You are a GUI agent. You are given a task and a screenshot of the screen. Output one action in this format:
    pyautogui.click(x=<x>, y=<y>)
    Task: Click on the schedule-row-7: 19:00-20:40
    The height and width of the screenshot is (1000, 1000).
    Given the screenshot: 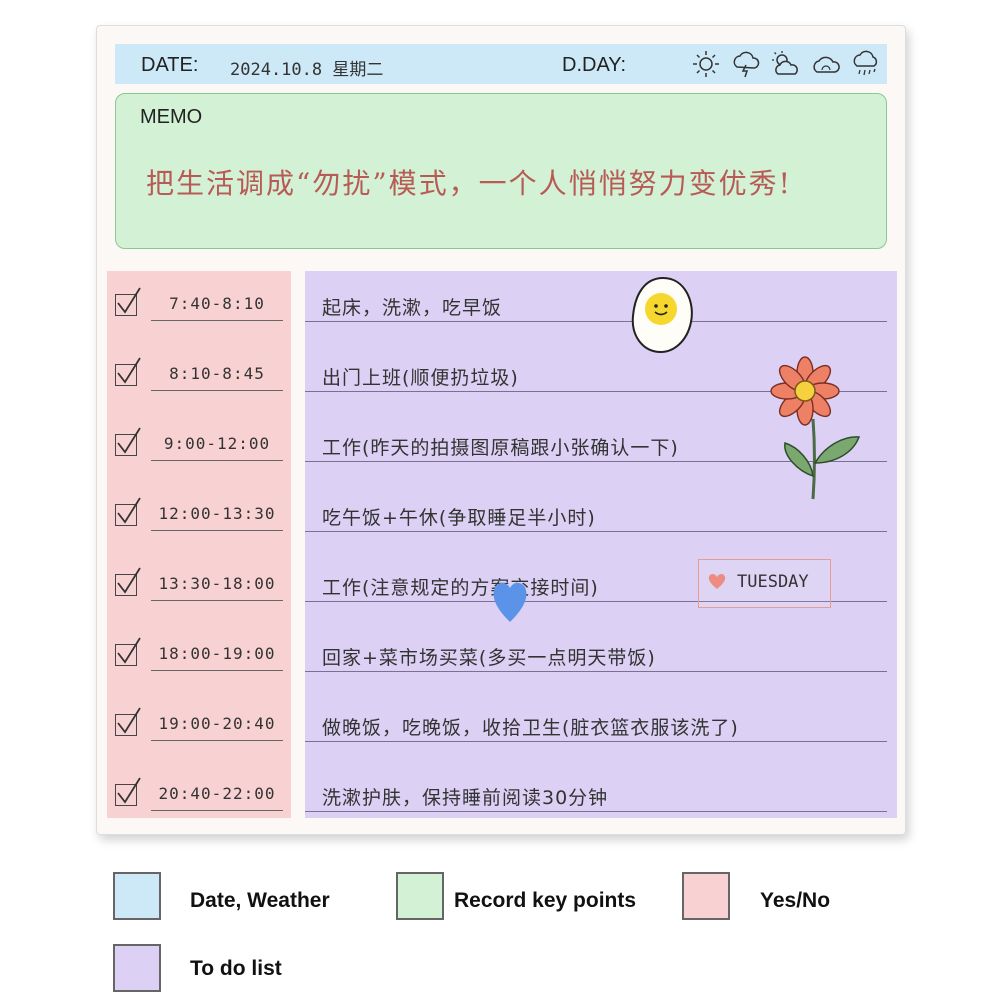 What is the action you would take?
    pyautogui.click(x=199, y=729)
    